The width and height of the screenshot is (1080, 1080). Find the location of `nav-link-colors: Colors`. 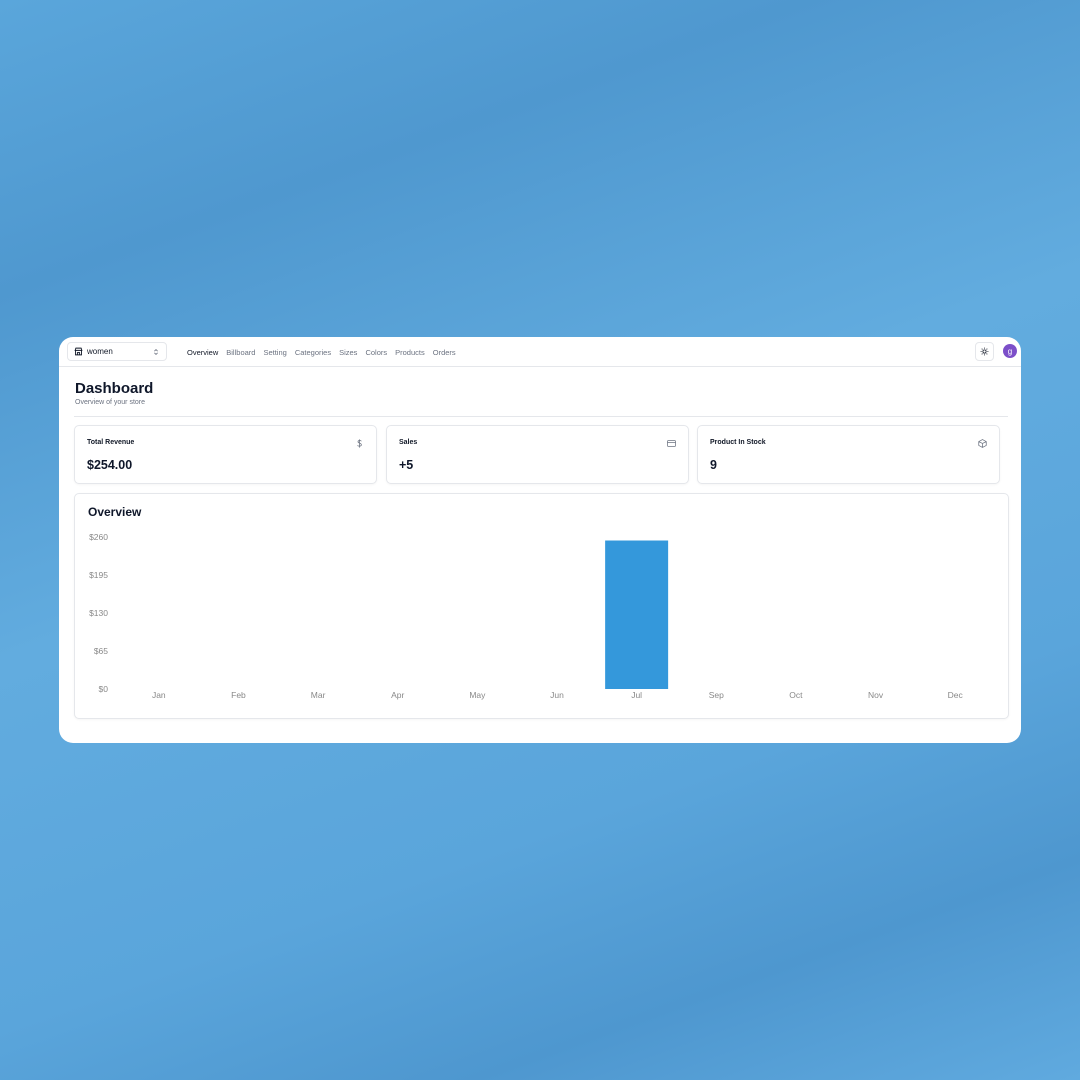

nav-link-colors: Colors is located at coordinates (376, 352).